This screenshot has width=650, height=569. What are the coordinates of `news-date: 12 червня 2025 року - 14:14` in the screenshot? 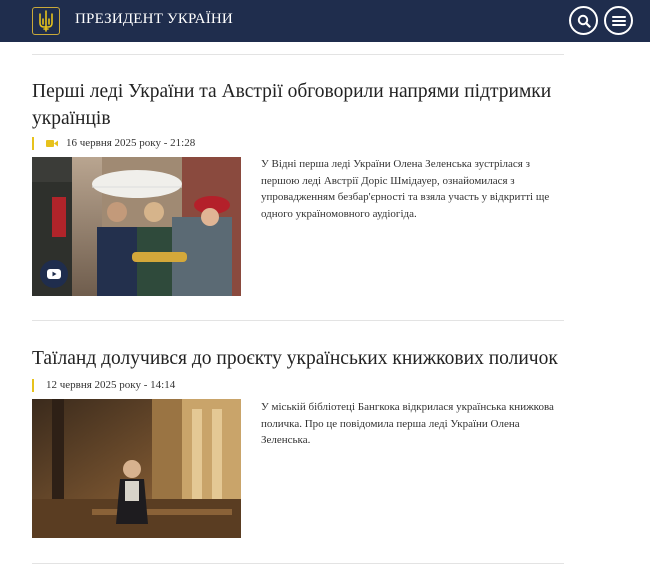 It's located at (111, 385).